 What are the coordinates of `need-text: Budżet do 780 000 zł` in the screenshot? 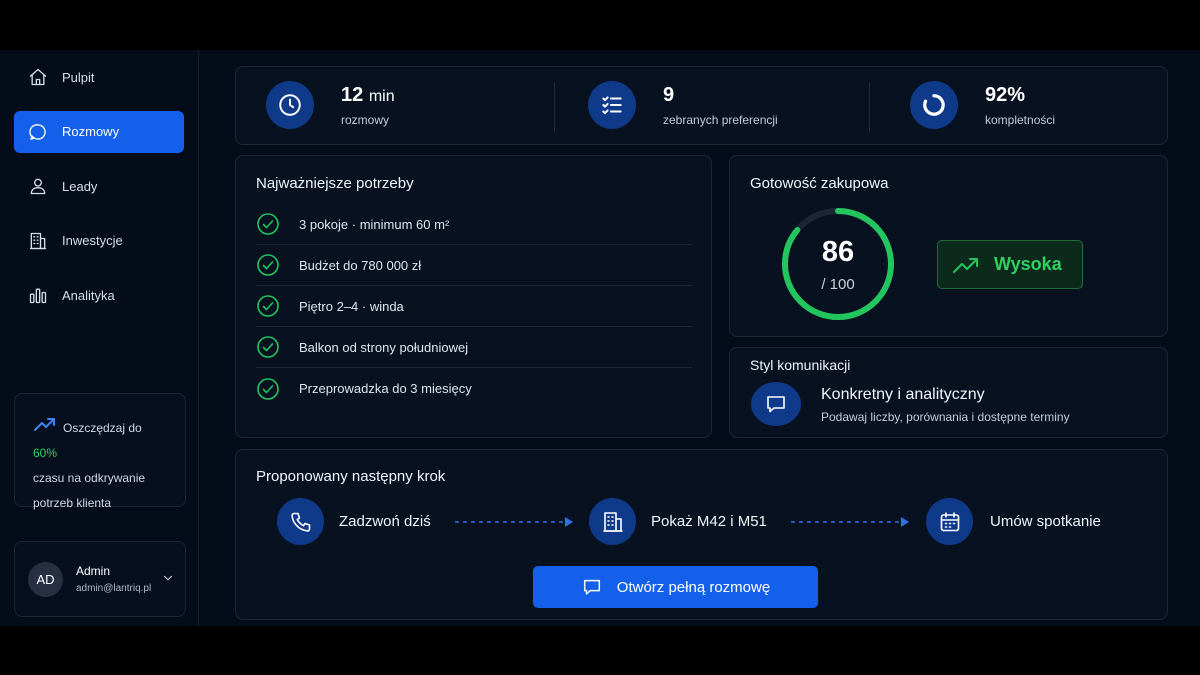 It's located at (360, 265).